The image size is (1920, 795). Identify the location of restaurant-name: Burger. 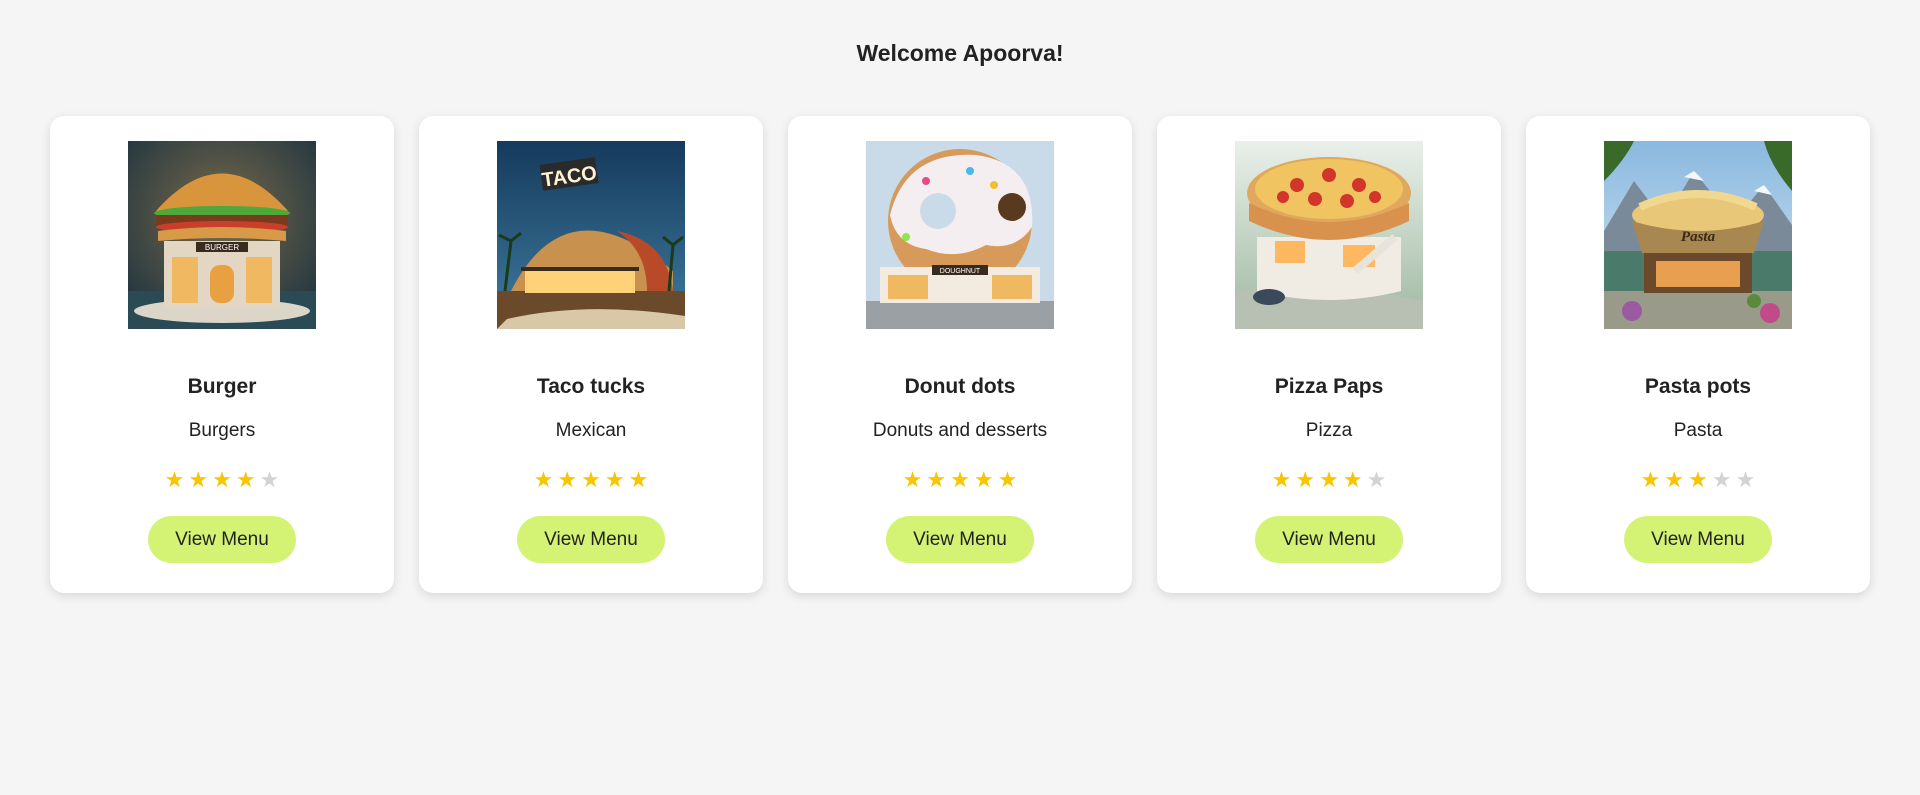
(222, 386).